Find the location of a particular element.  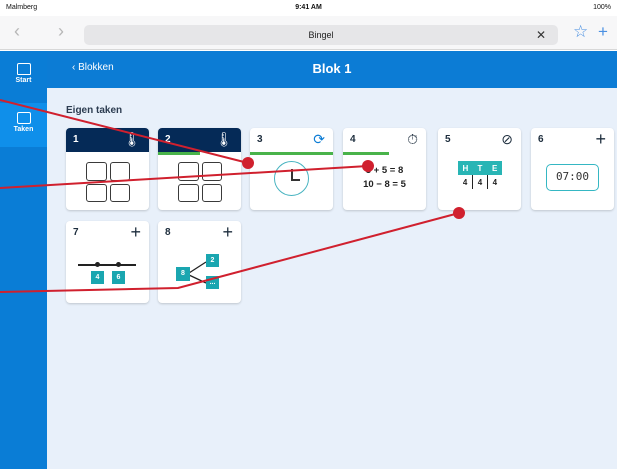

task-card-7: 7 + 4 6 is located at coordinates (107, 262).